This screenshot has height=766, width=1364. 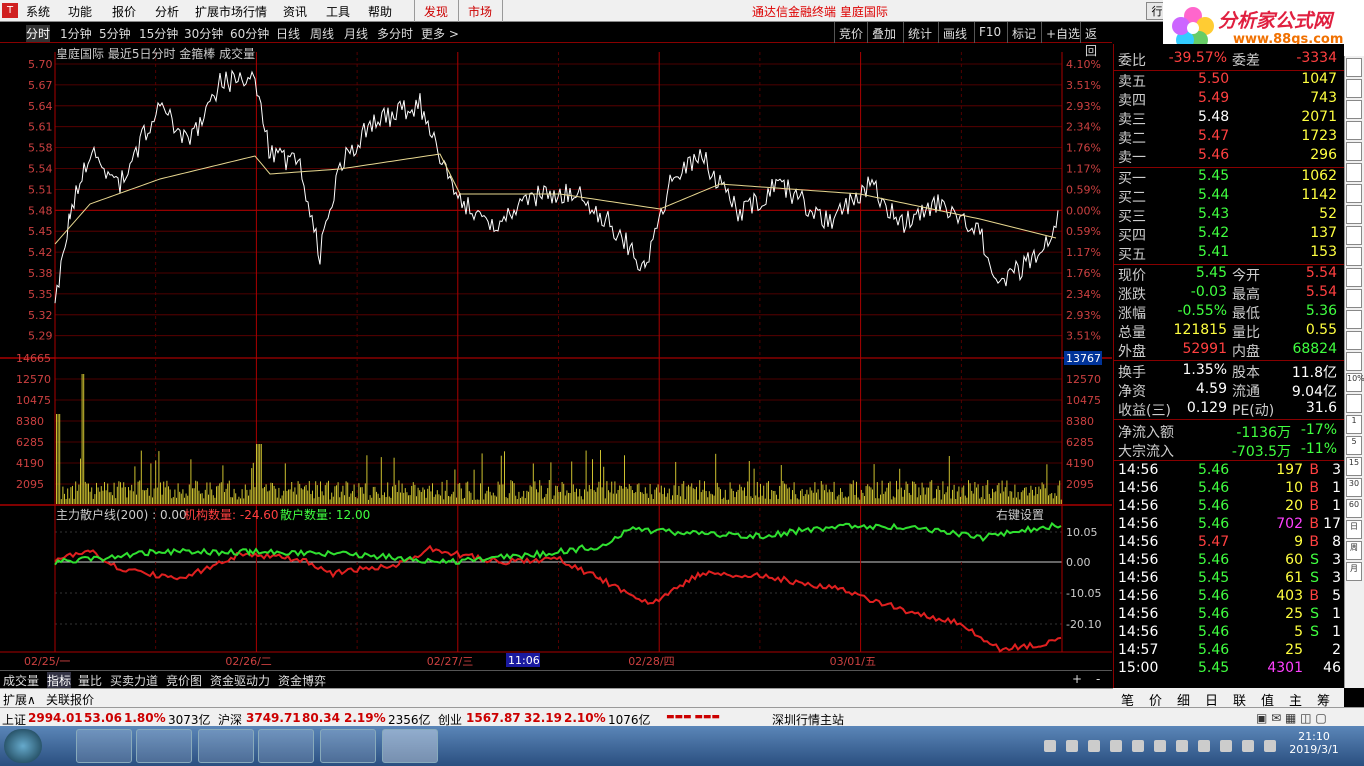 I want to click on sidebar-table-icon, so click(x=1354, y=193).